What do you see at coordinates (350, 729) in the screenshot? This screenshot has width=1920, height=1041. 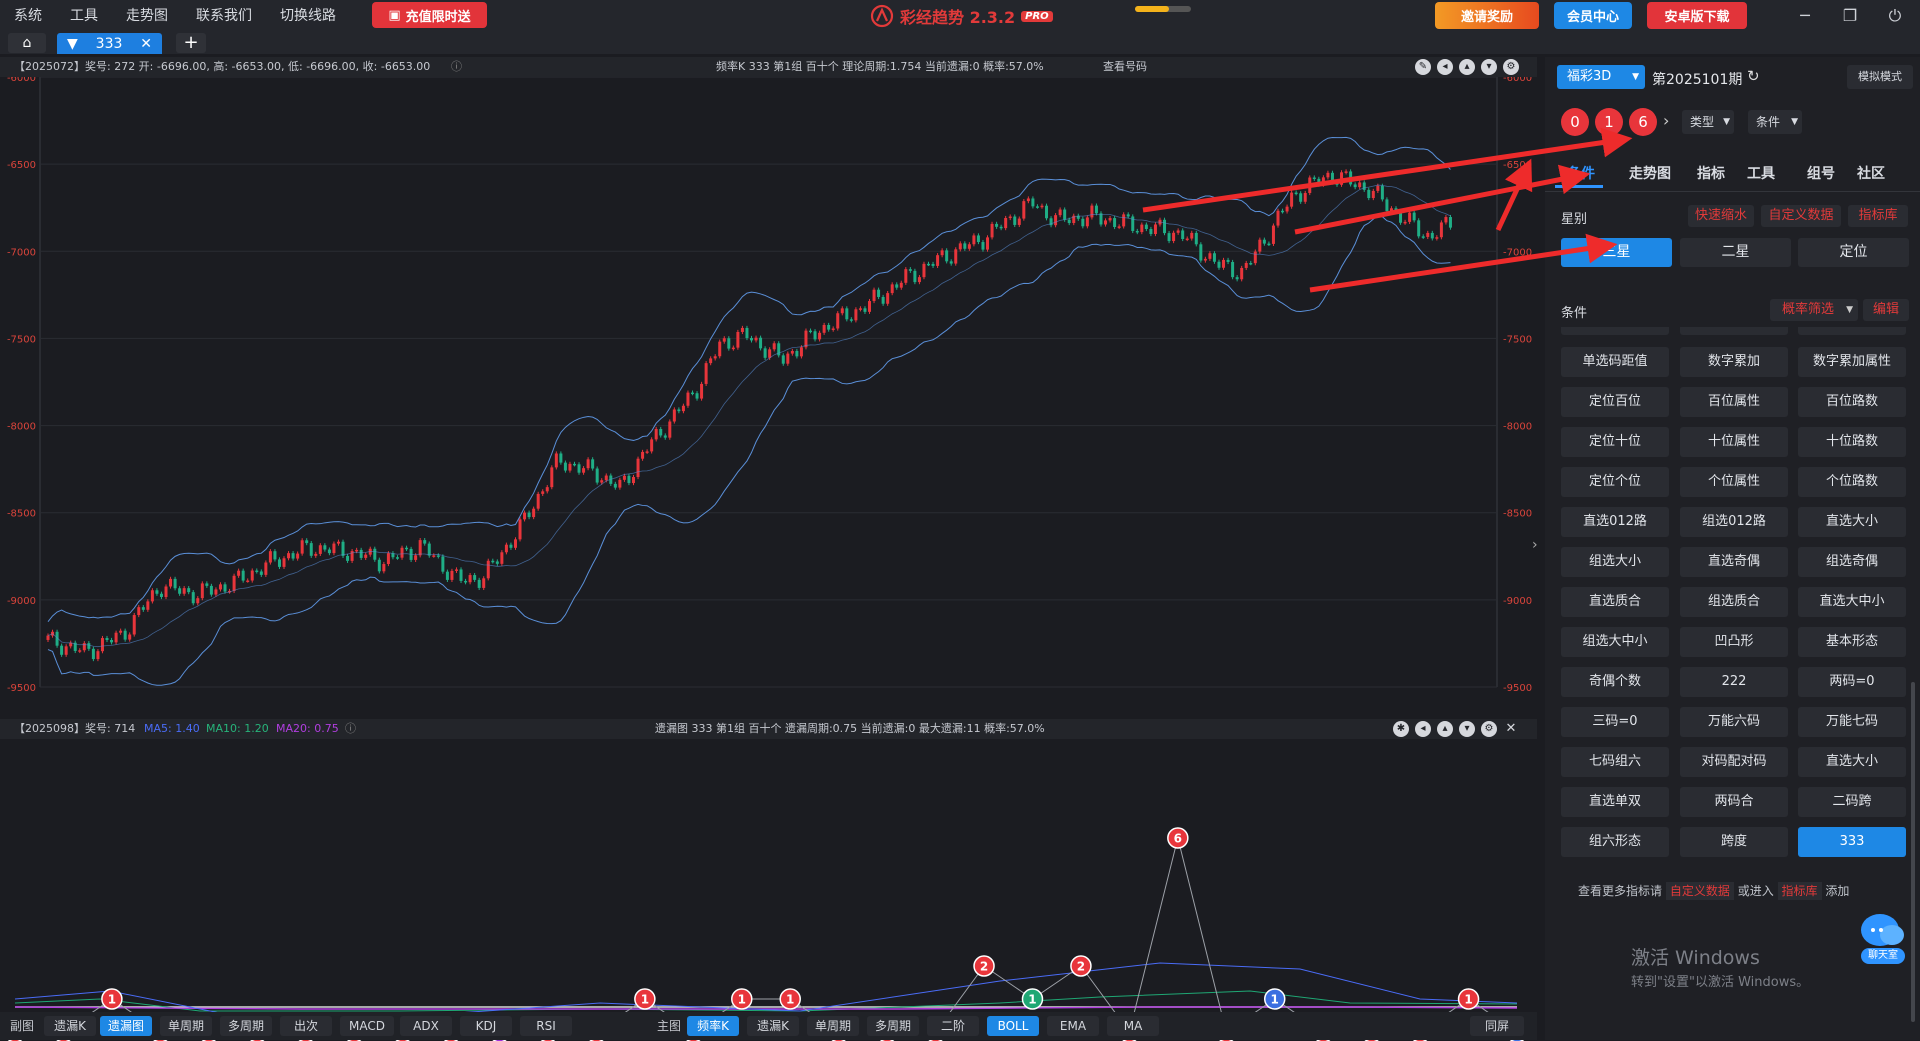 I see `miss-help-icon: ⓘ` at bounding box center [350, 729].